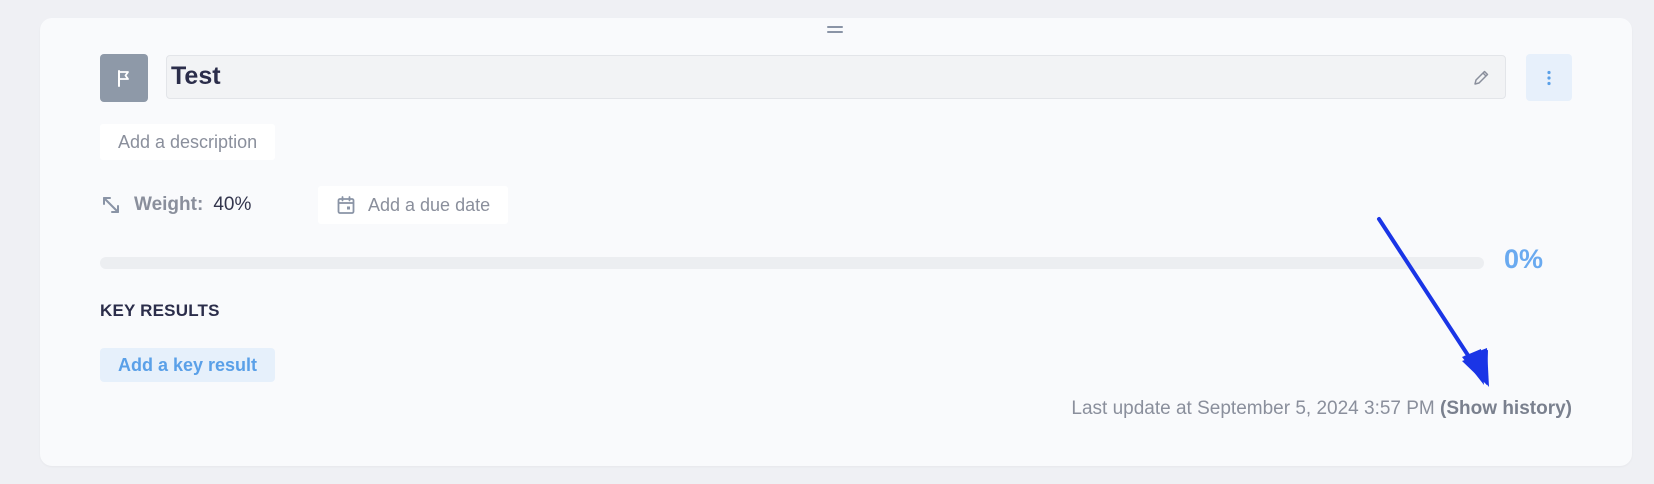 This screenshot has height=484, width=1654. I want to click on add-key-result-button: Add a key result, so click(188, 365).